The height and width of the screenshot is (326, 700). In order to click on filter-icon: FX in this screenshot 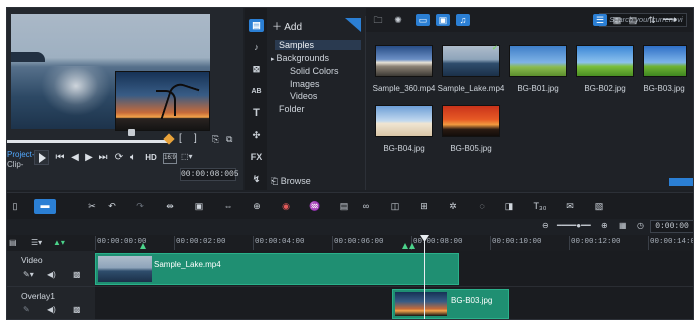, I will do `click(256, 157)`.